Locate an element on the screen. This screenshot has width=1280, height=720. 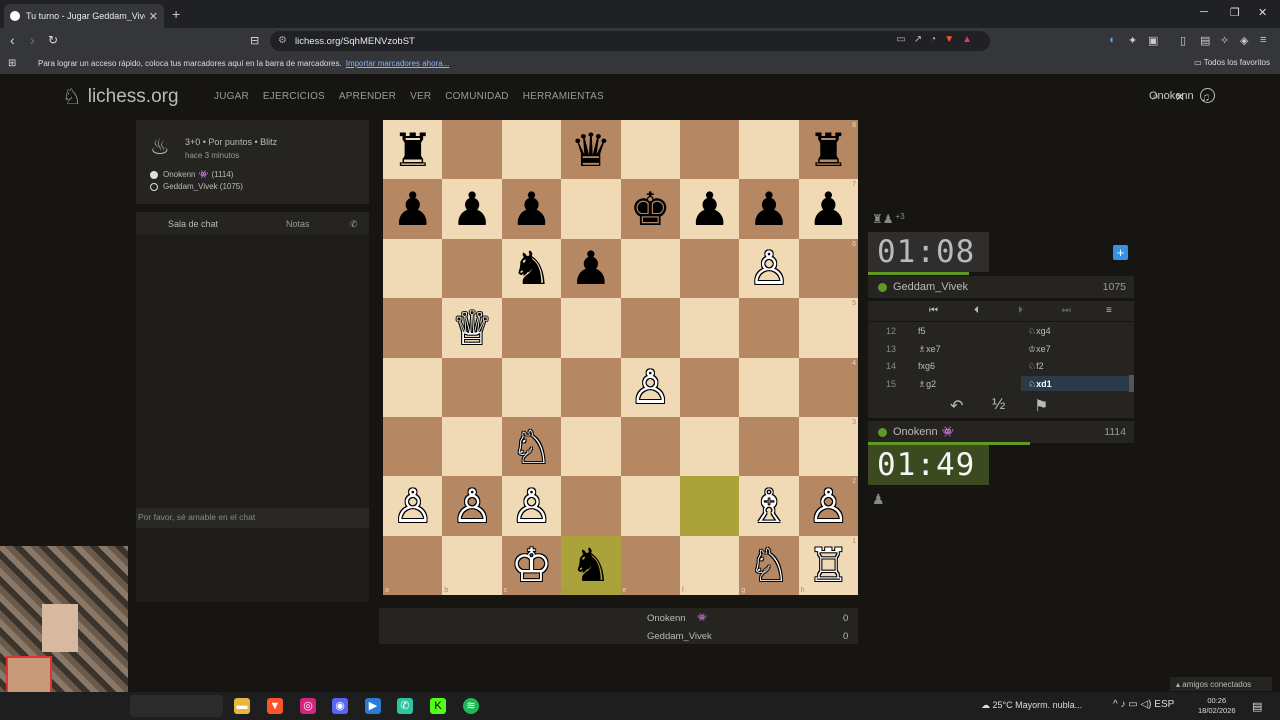
square-b1: b is located at coordinates (472, 565).